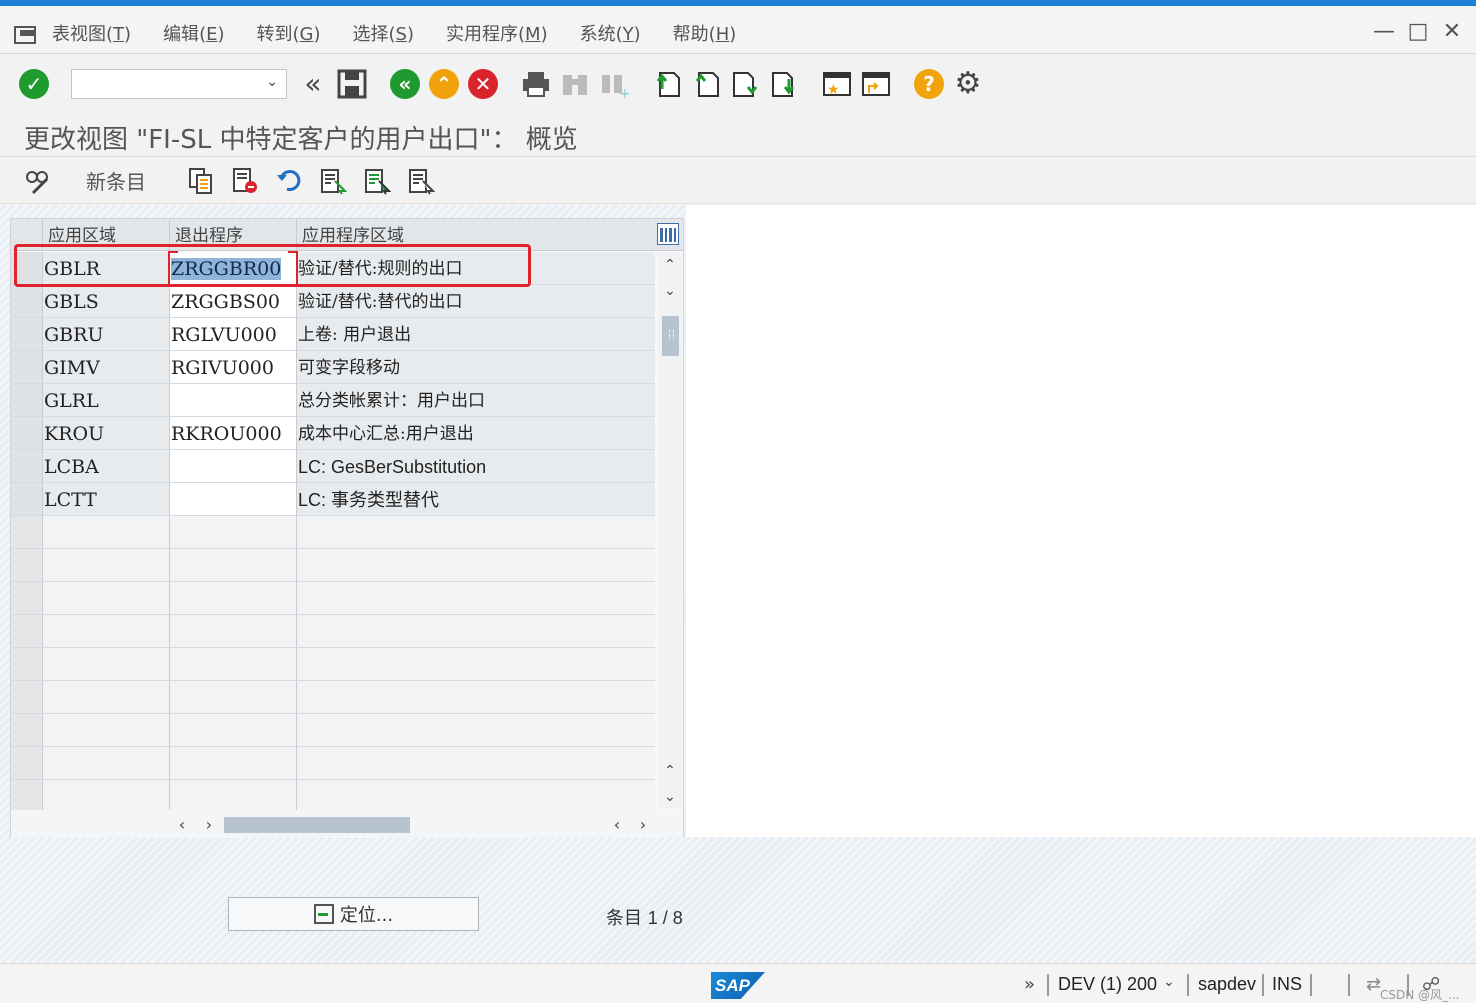 The height and width of the screenshot is (1003, 1476). Describe the element at coordinates (233, 301) in the screenshot. I see `cell-exit: ZRGGBS00` at that location.